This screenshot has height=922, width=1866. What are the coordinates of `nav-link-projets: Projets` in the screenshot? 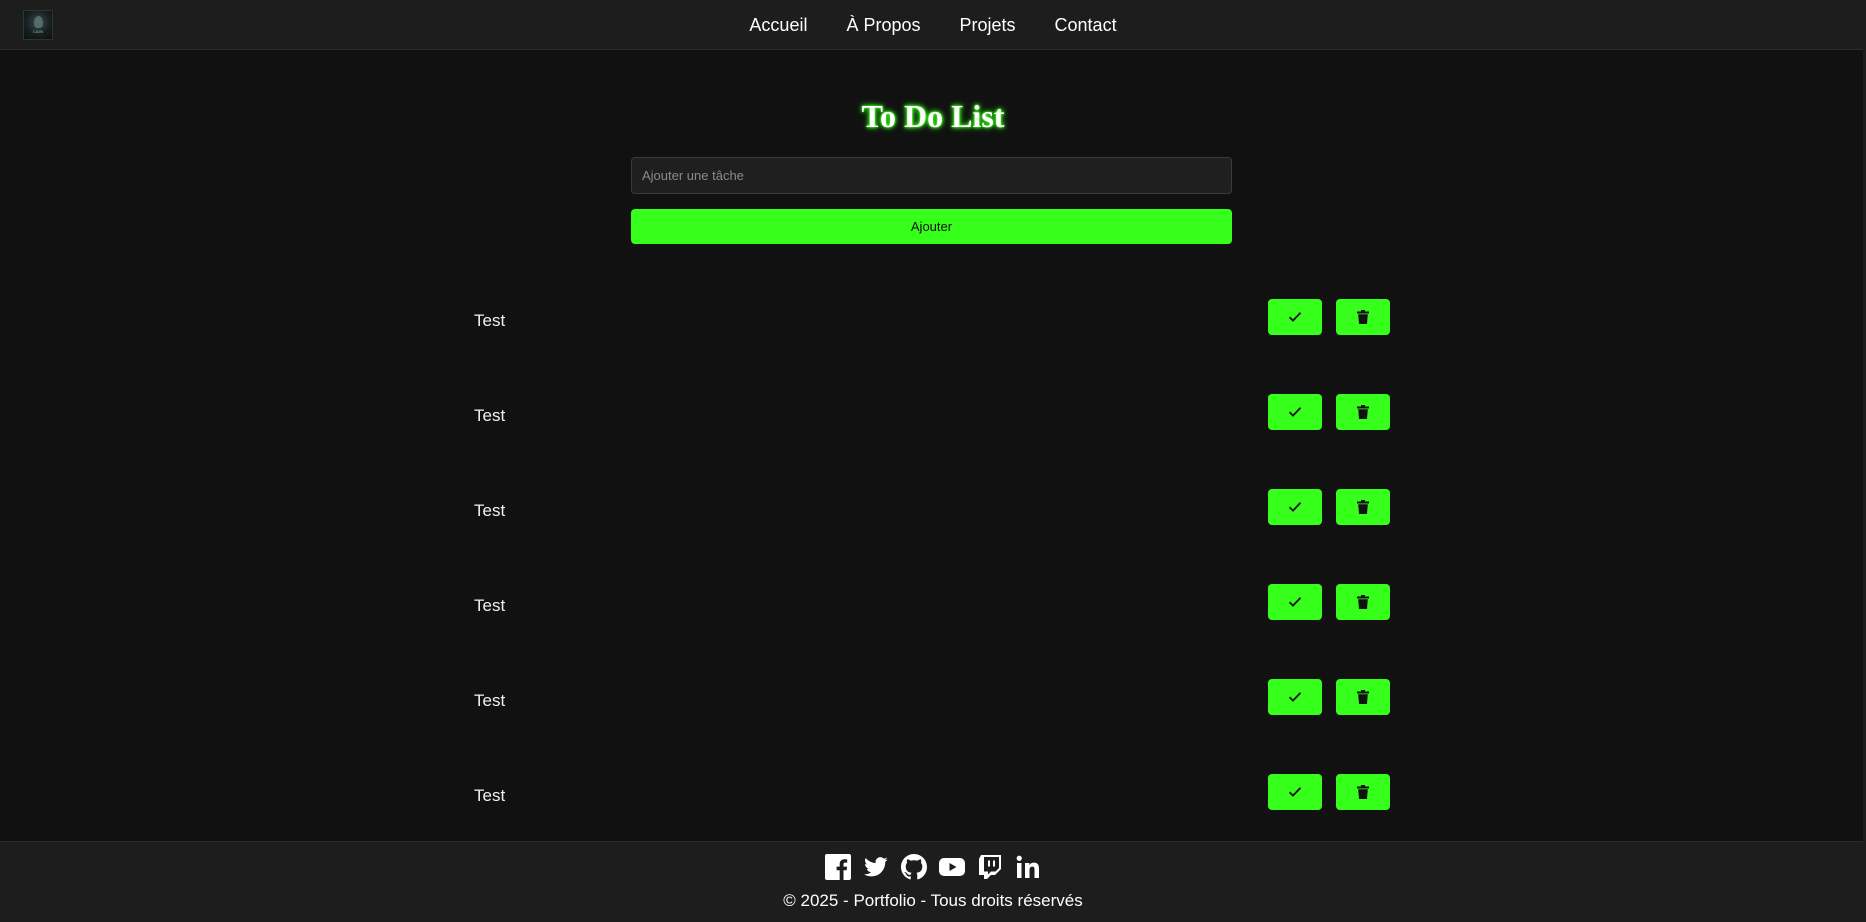 It's located at (988, 25).